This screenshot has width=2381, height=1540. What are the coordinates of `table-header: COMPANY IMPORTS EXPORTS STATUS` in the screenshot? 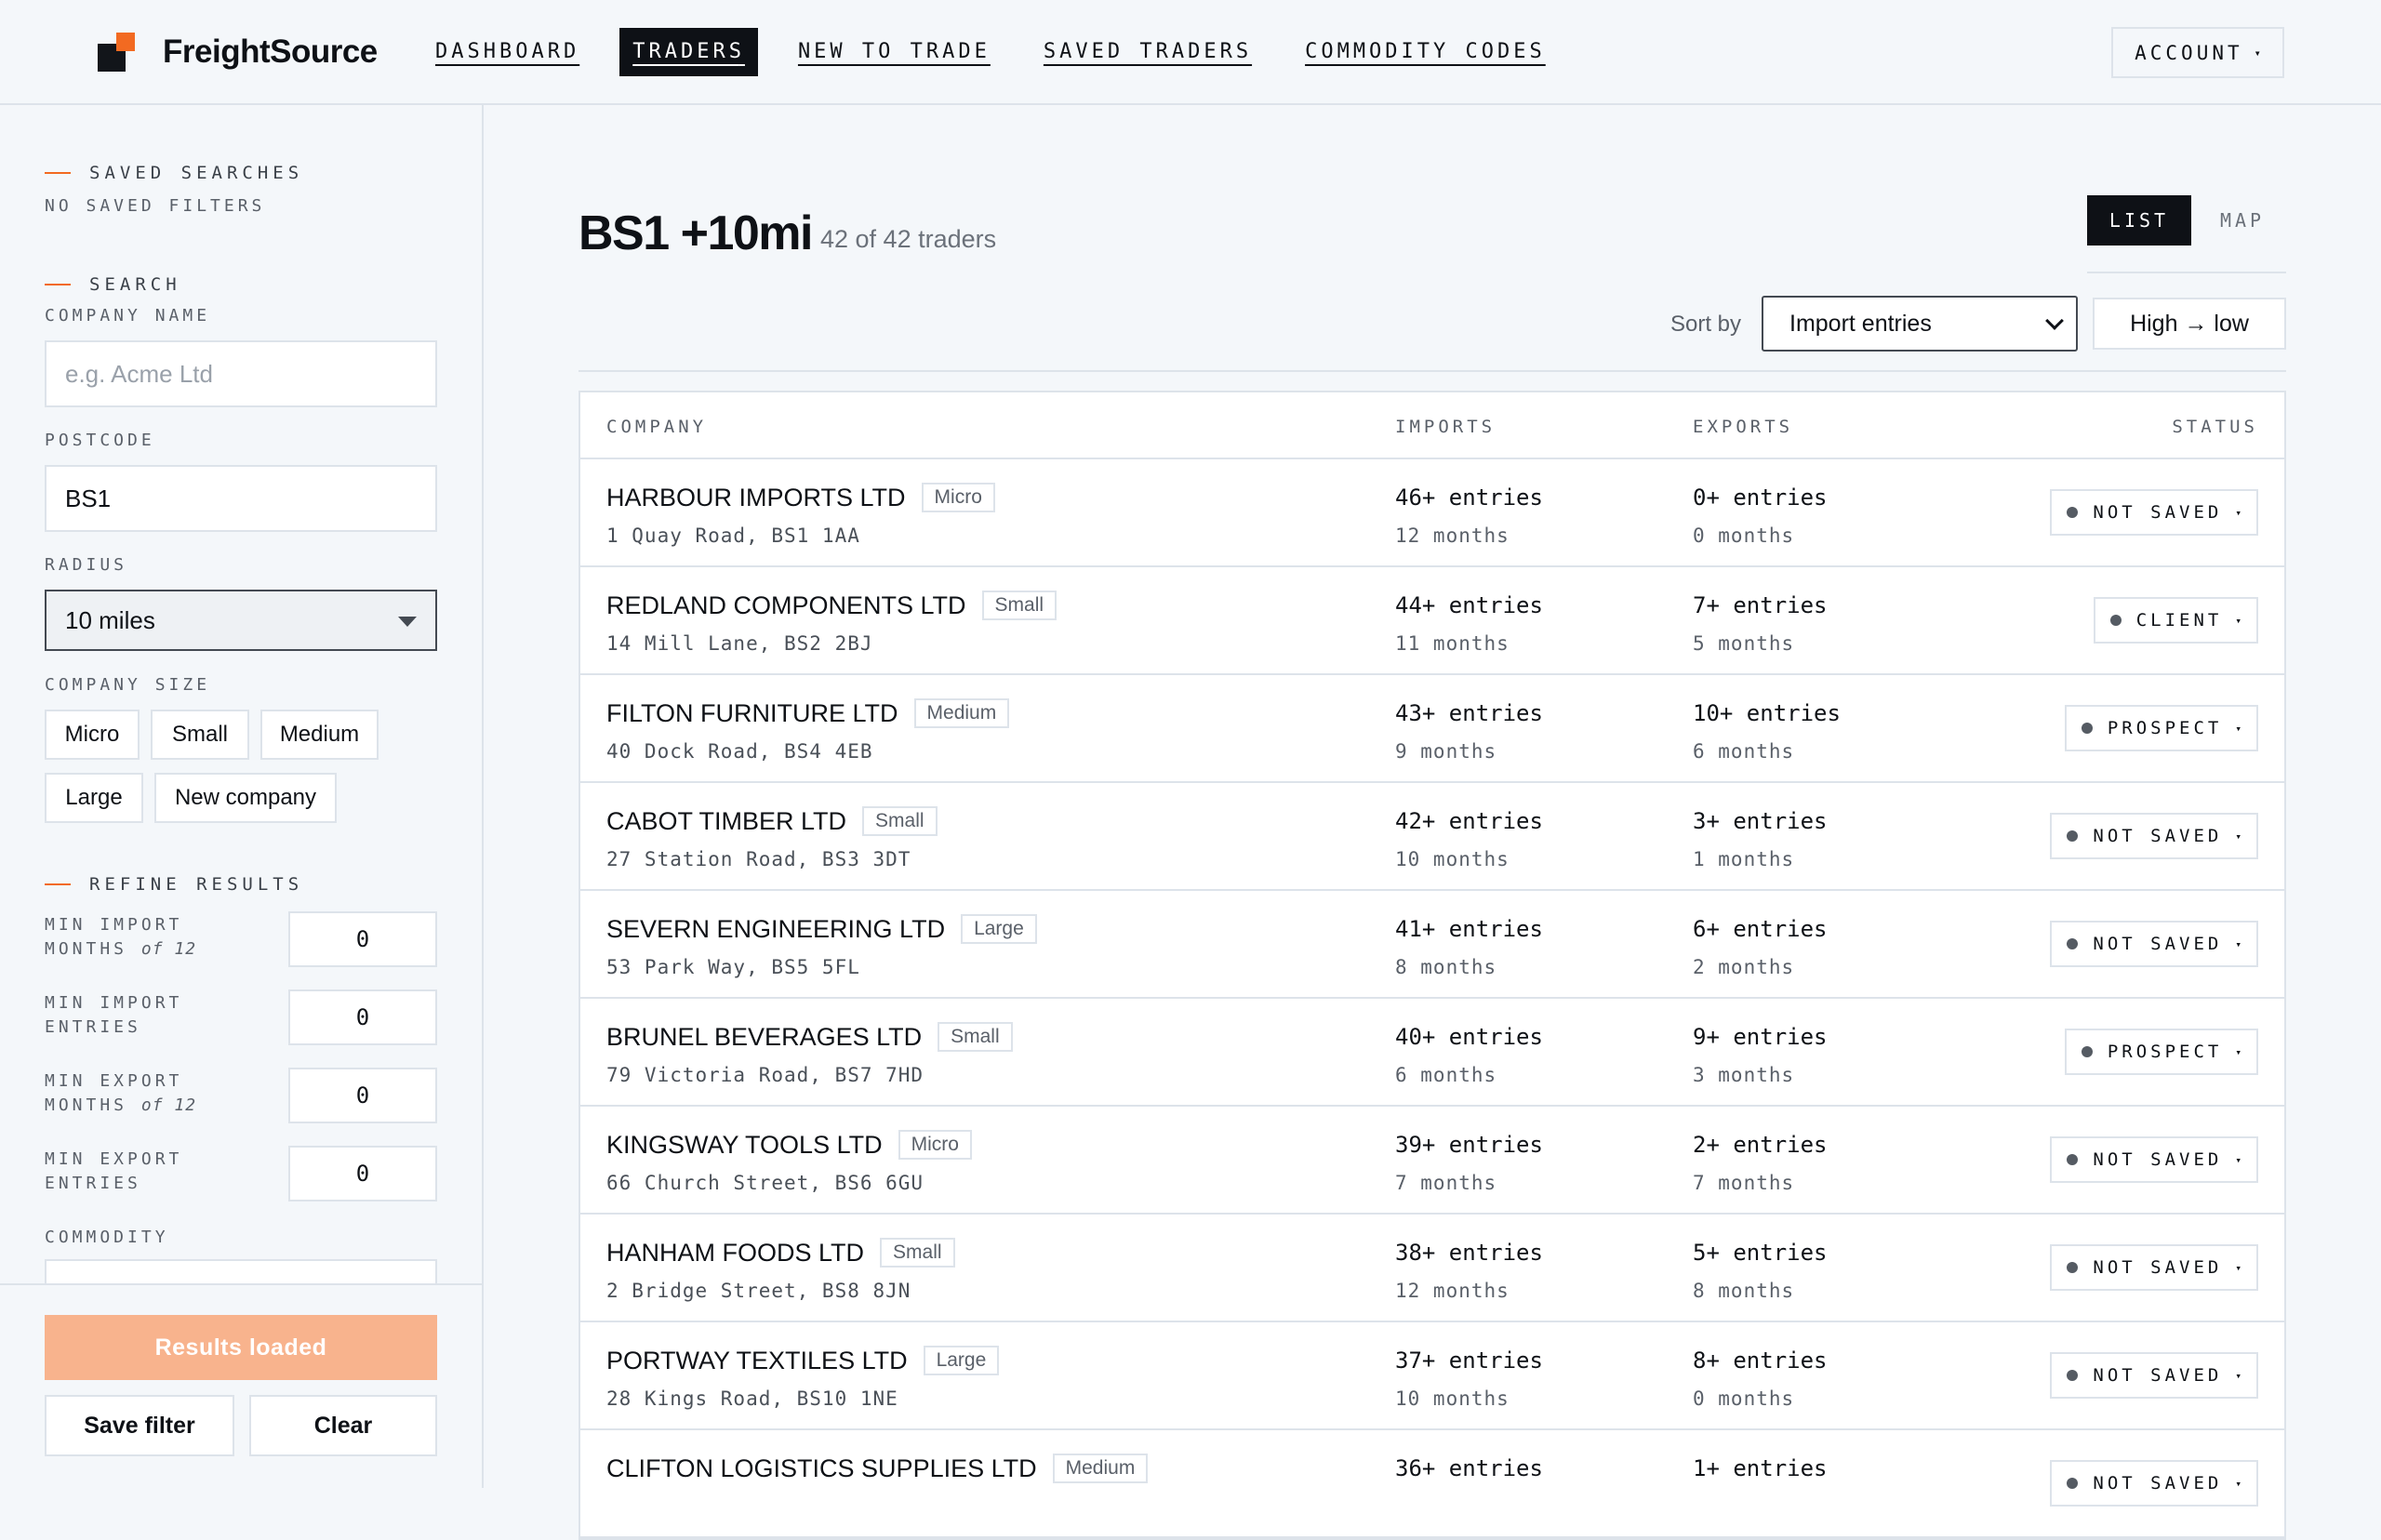 It's located at (1432, 425).